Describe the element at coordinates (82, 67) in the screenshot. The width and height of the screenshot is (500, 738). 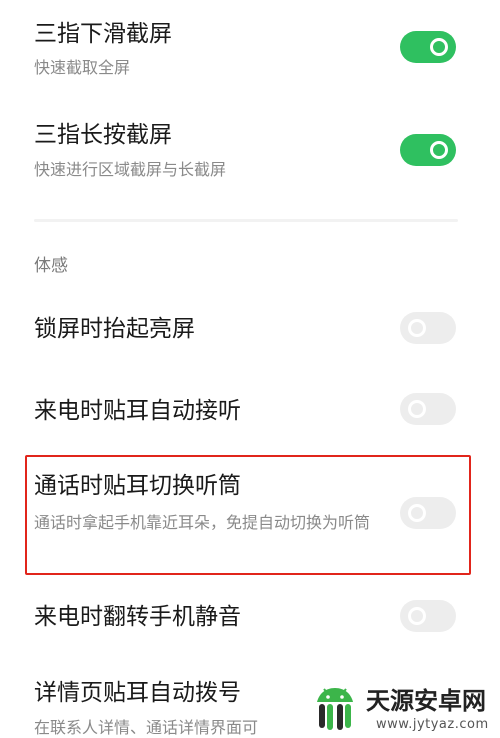
I see `setting-subtitle: 快速截取全屏` at that location.